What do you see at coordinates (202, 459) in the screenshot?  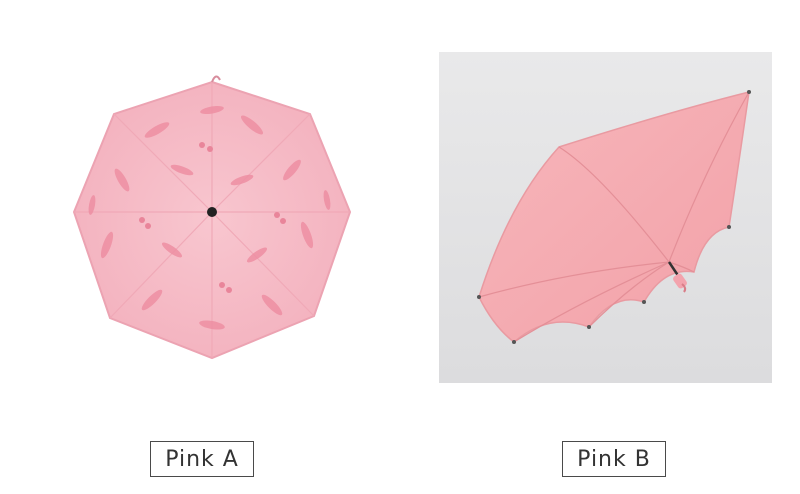 I see `label-pink-a: Pink A` at bounding box center [202, 459].